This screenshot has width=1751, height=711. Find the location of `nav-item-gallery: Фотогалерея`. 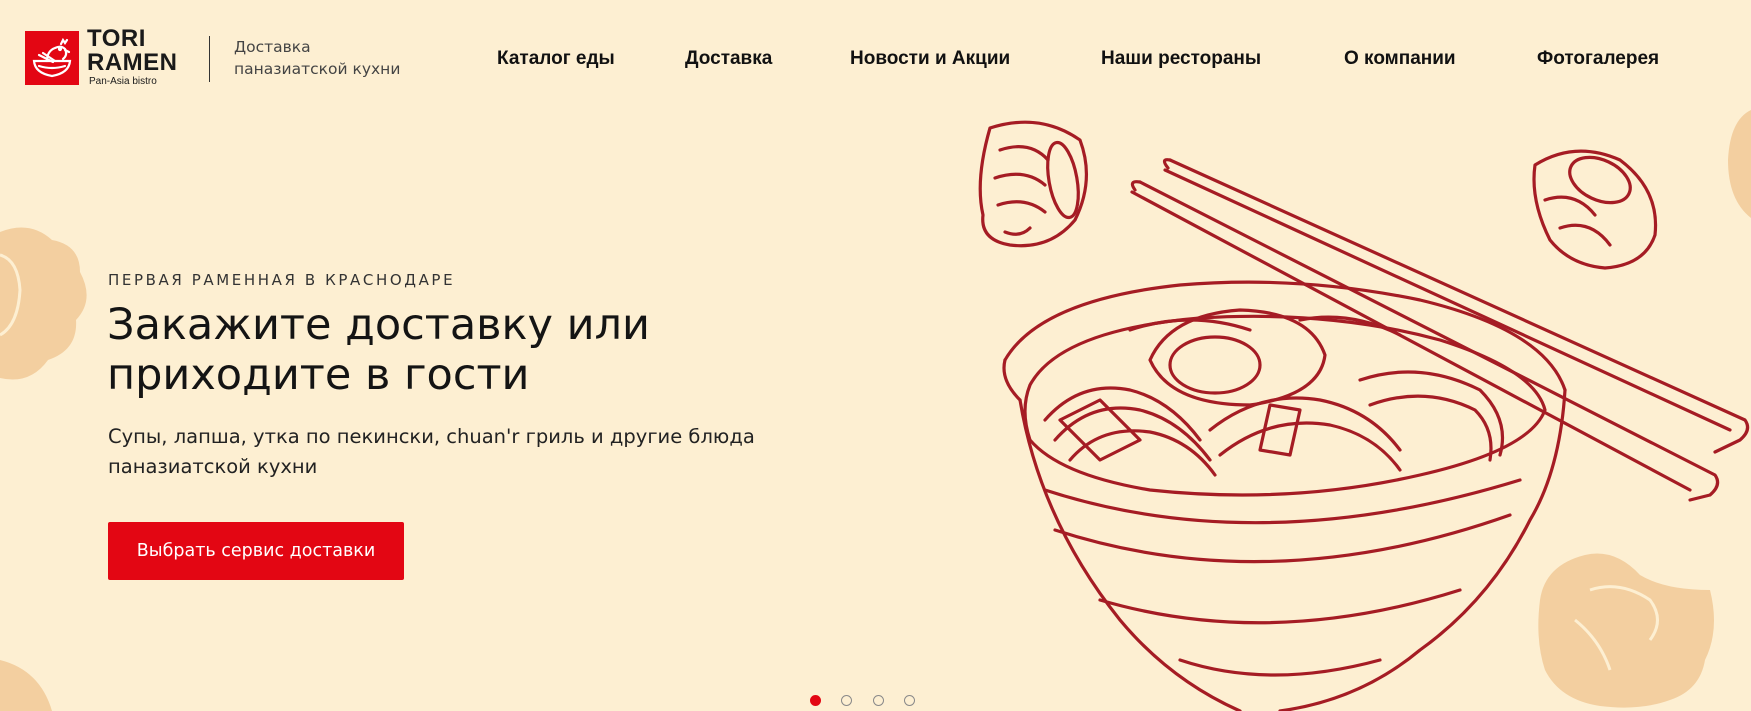

nav-item-gallery: Фотогалерея is located at coordinates (1598, 59).